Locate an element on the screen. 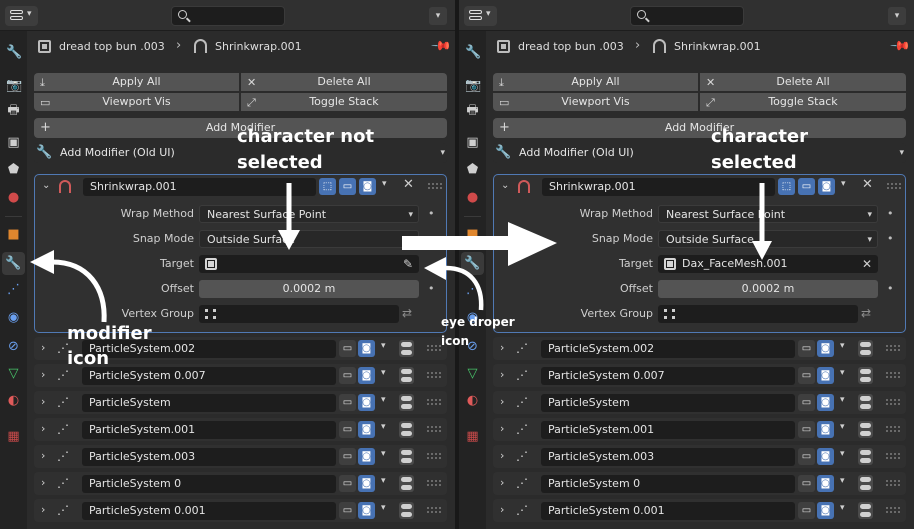 This screenshot has width=914, height=529. target-field: Dax_FaceMesh.001 ✕ is located at coordinates (768, 264).